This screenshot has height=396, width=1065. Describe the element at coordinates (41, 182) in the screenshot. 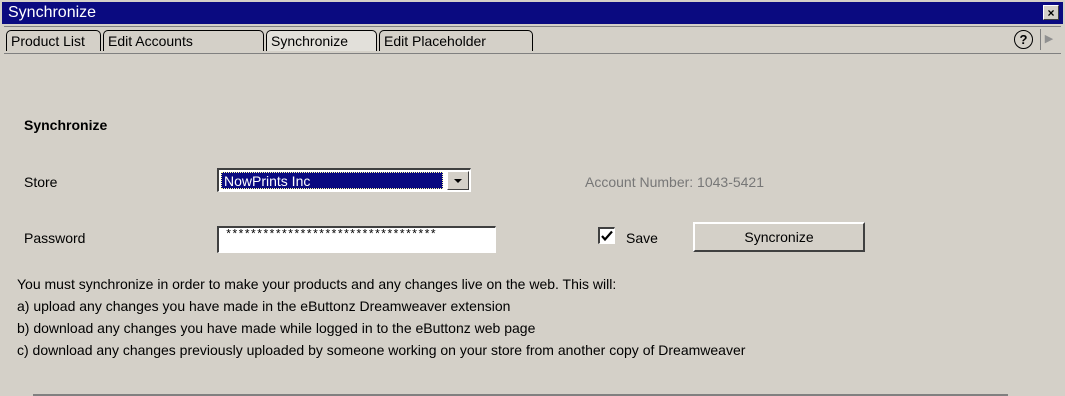

I see `store-label: Store` at that location.